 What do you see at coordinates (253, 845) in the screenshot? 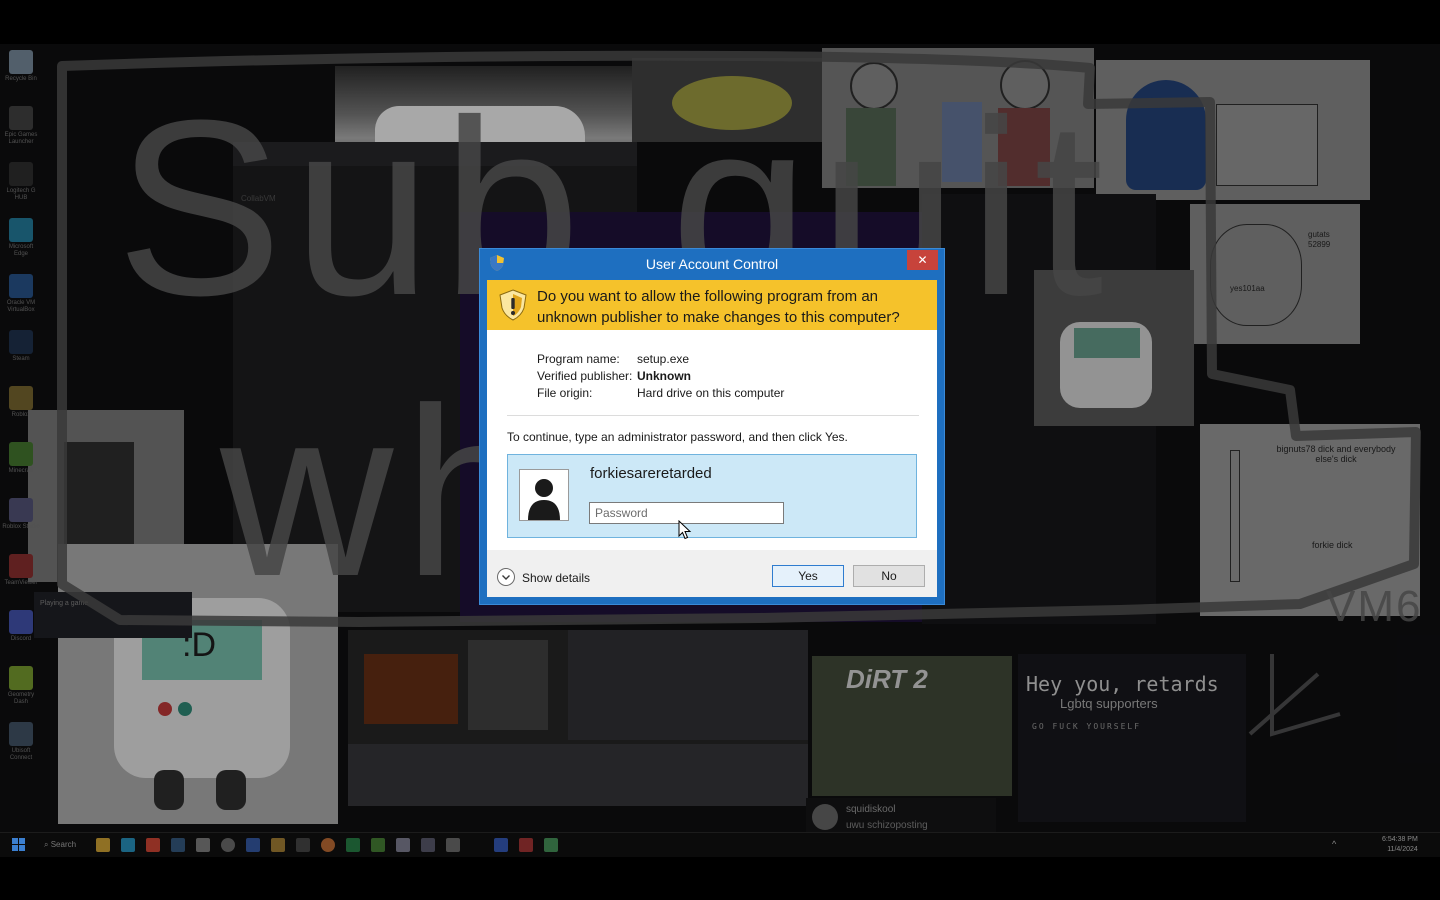
I see `virtualbox-icon` at bounding box center [253, 845].